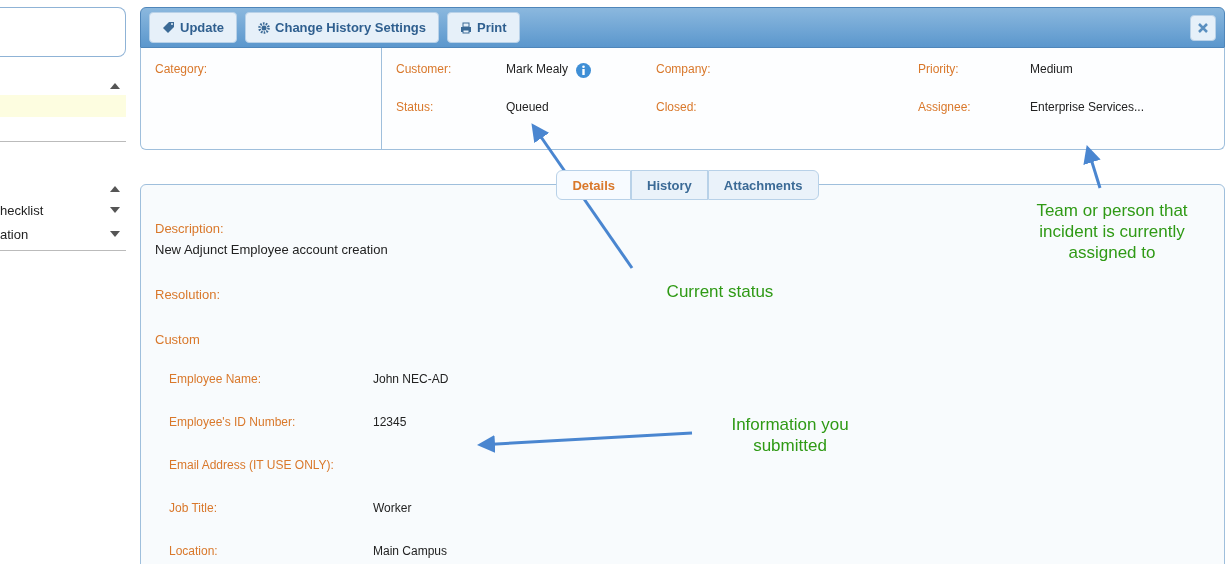 Image resolution: width=1230 pixels, height=564 pixels. I want to click on field-label: Employee's ID Number:, so click(232, 422).